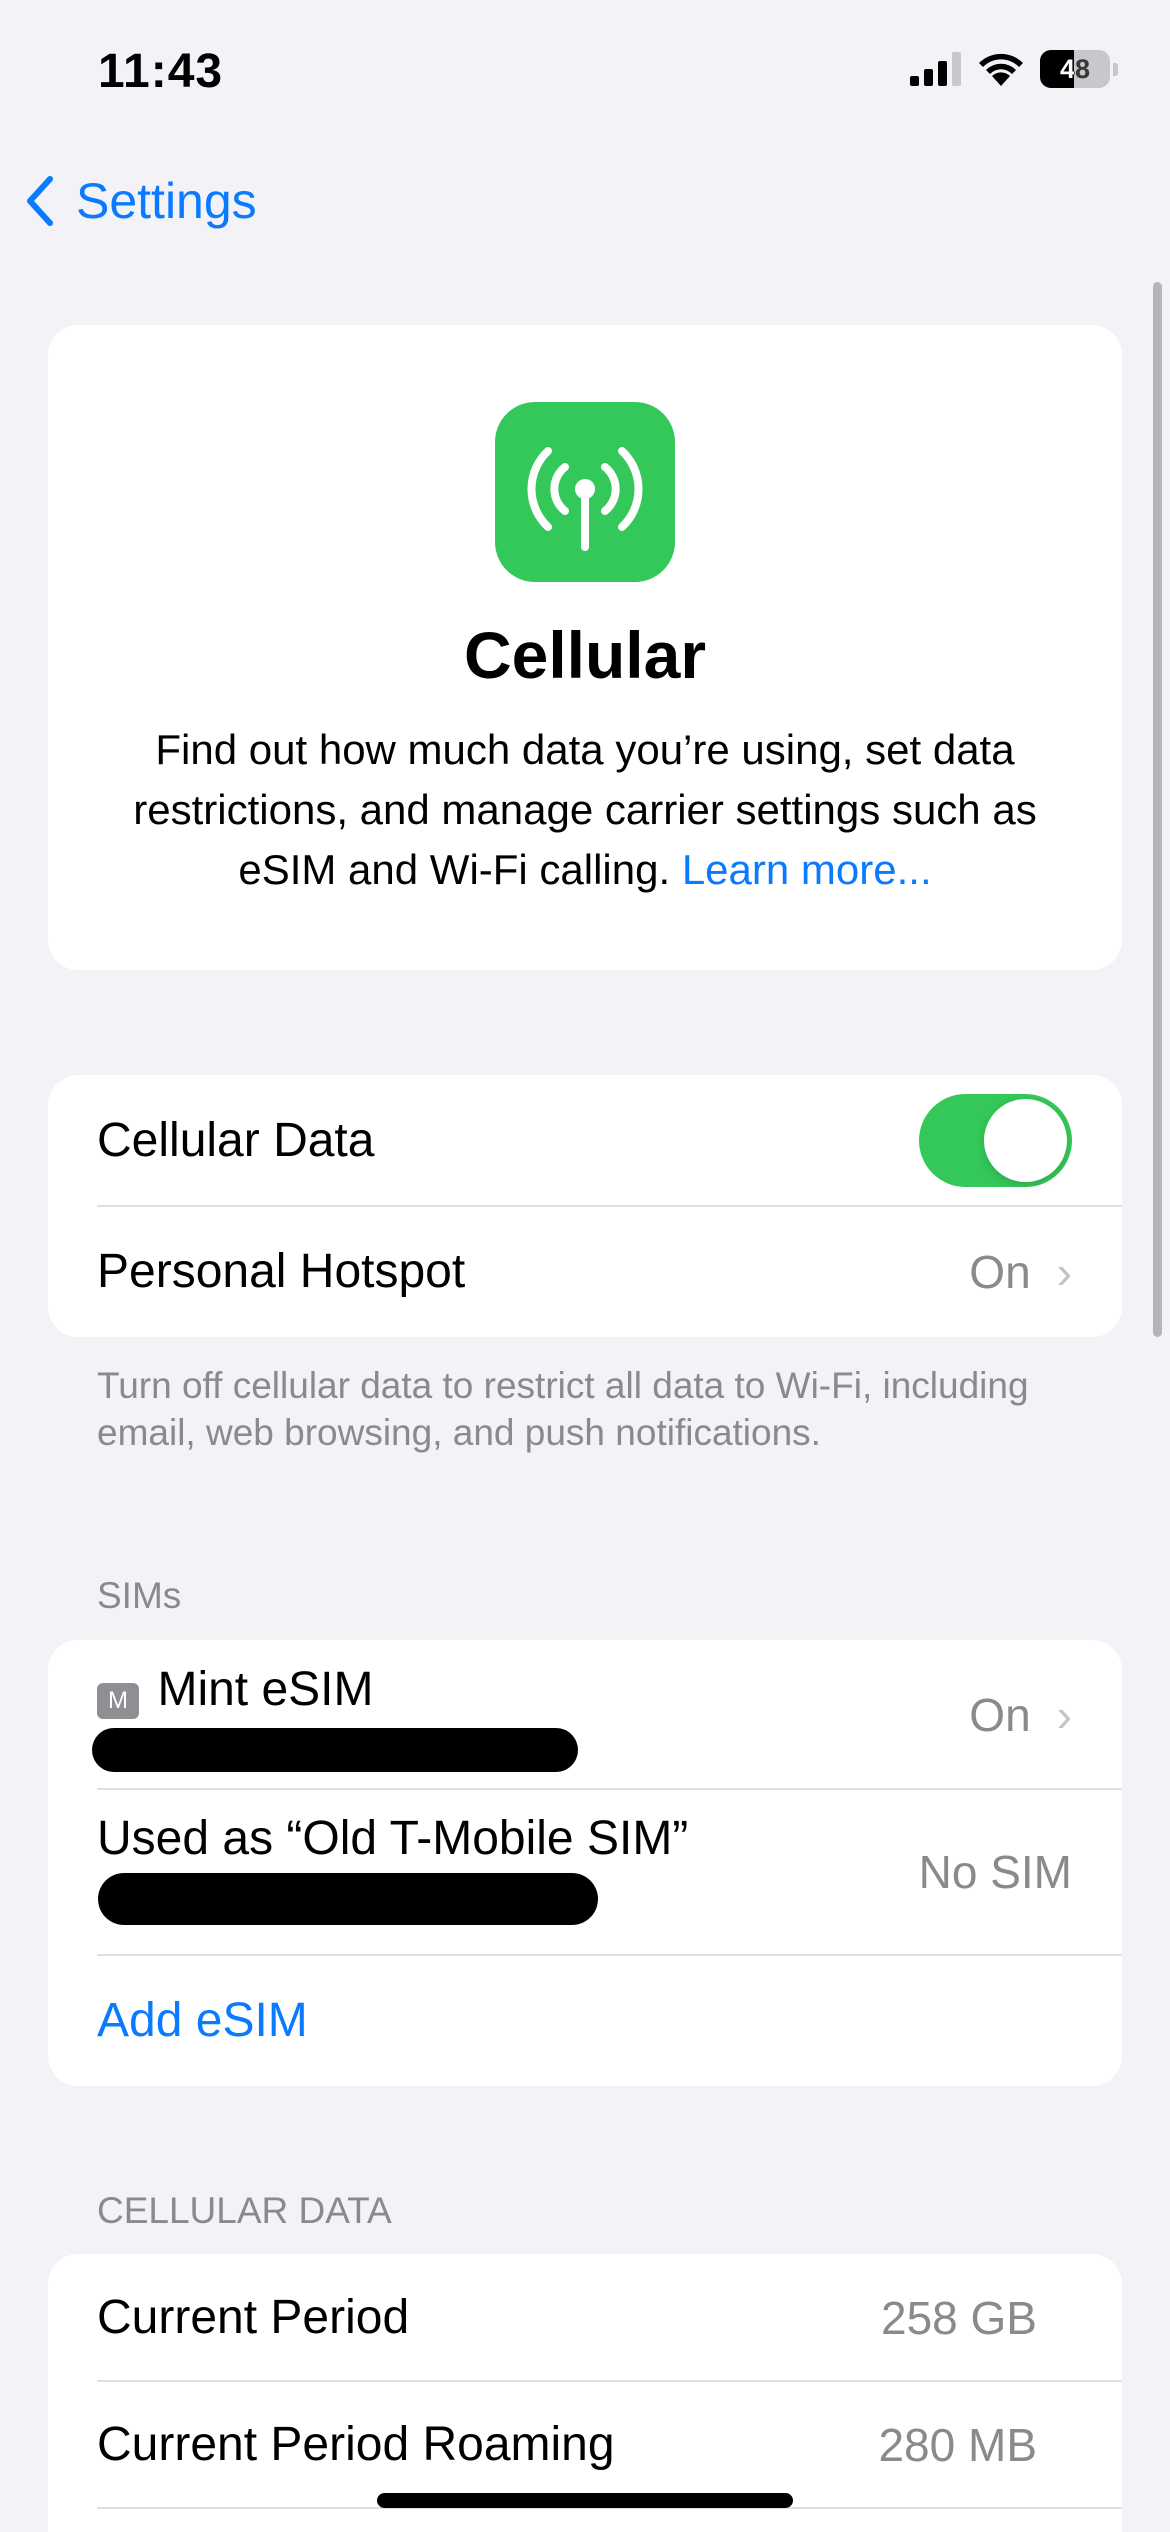 The height and width of the screenshot is (2532, 1170). Describe the element at coordinates (1001, 69) in the screenshot. I see `wifi-icon` at that location.